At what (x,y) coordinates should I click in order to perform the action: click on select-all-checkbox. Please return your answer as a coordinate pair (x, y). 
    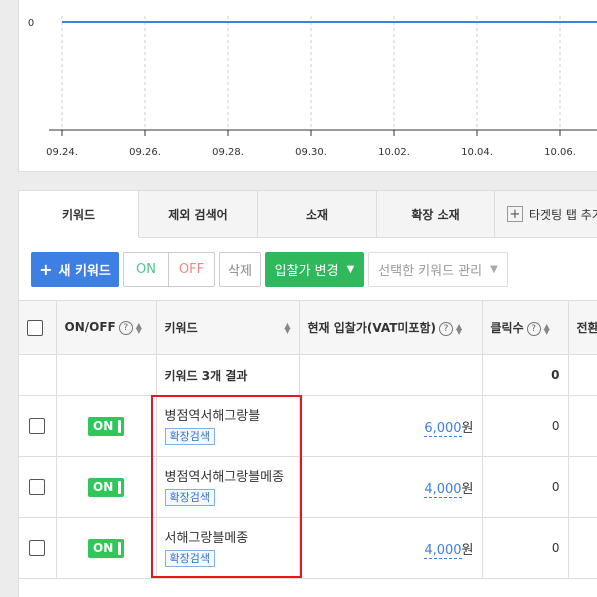
    Looking at the image, I should click on (35, 327).